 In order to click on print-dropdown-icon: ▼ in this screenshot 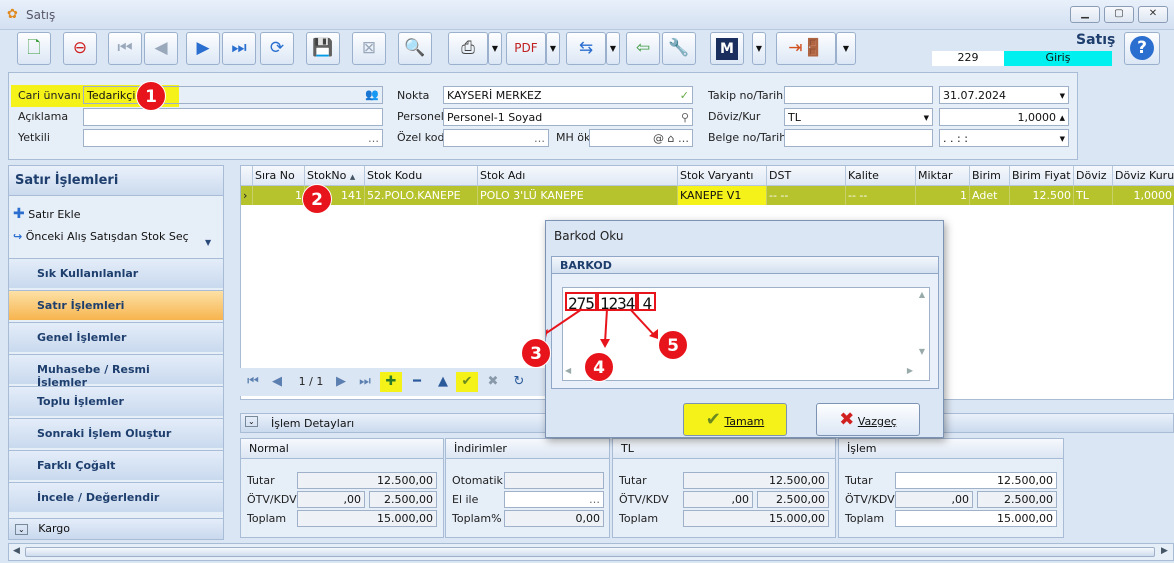, I will do `click(495, 48)`.